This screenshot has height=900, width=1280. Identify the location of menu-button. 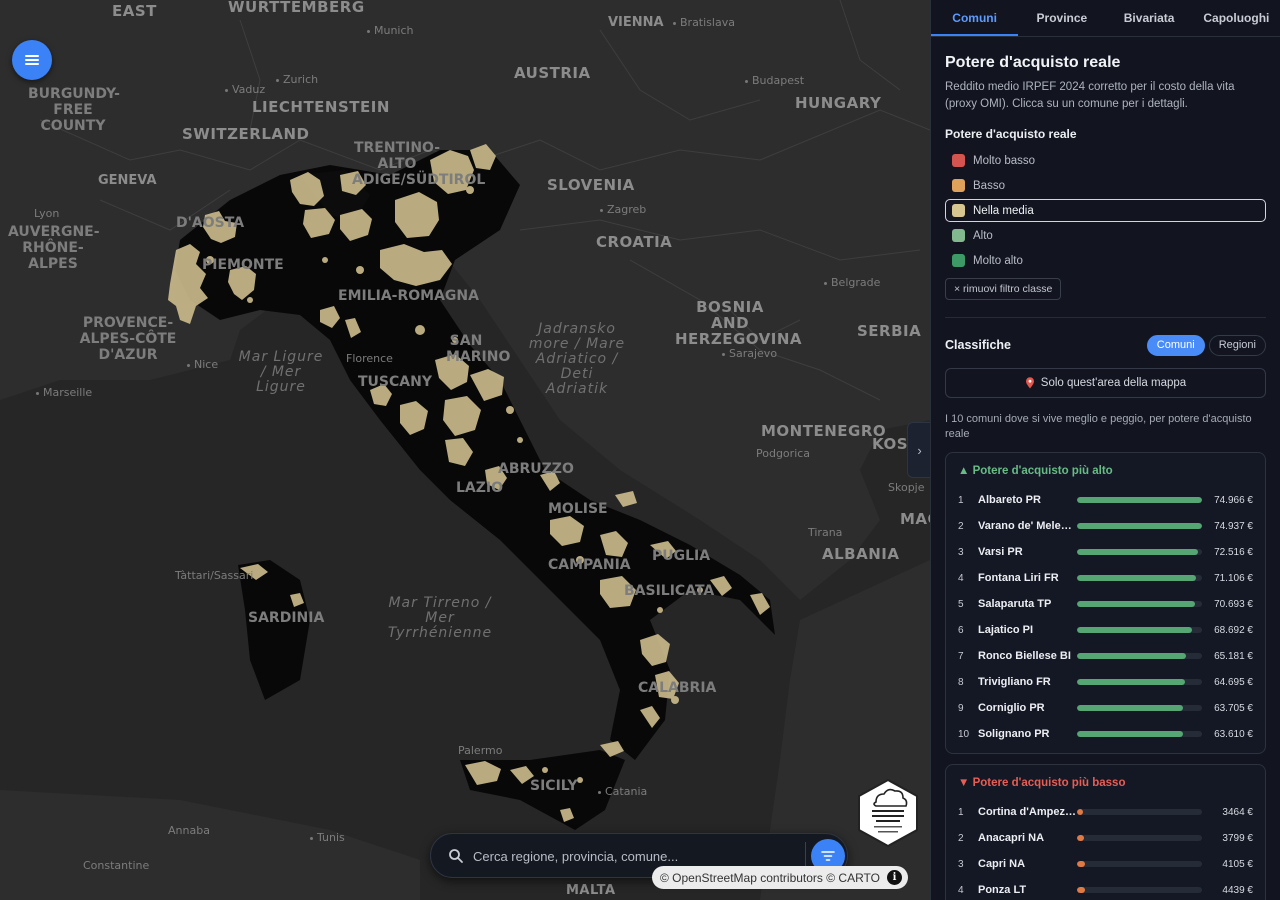
(32, 60).